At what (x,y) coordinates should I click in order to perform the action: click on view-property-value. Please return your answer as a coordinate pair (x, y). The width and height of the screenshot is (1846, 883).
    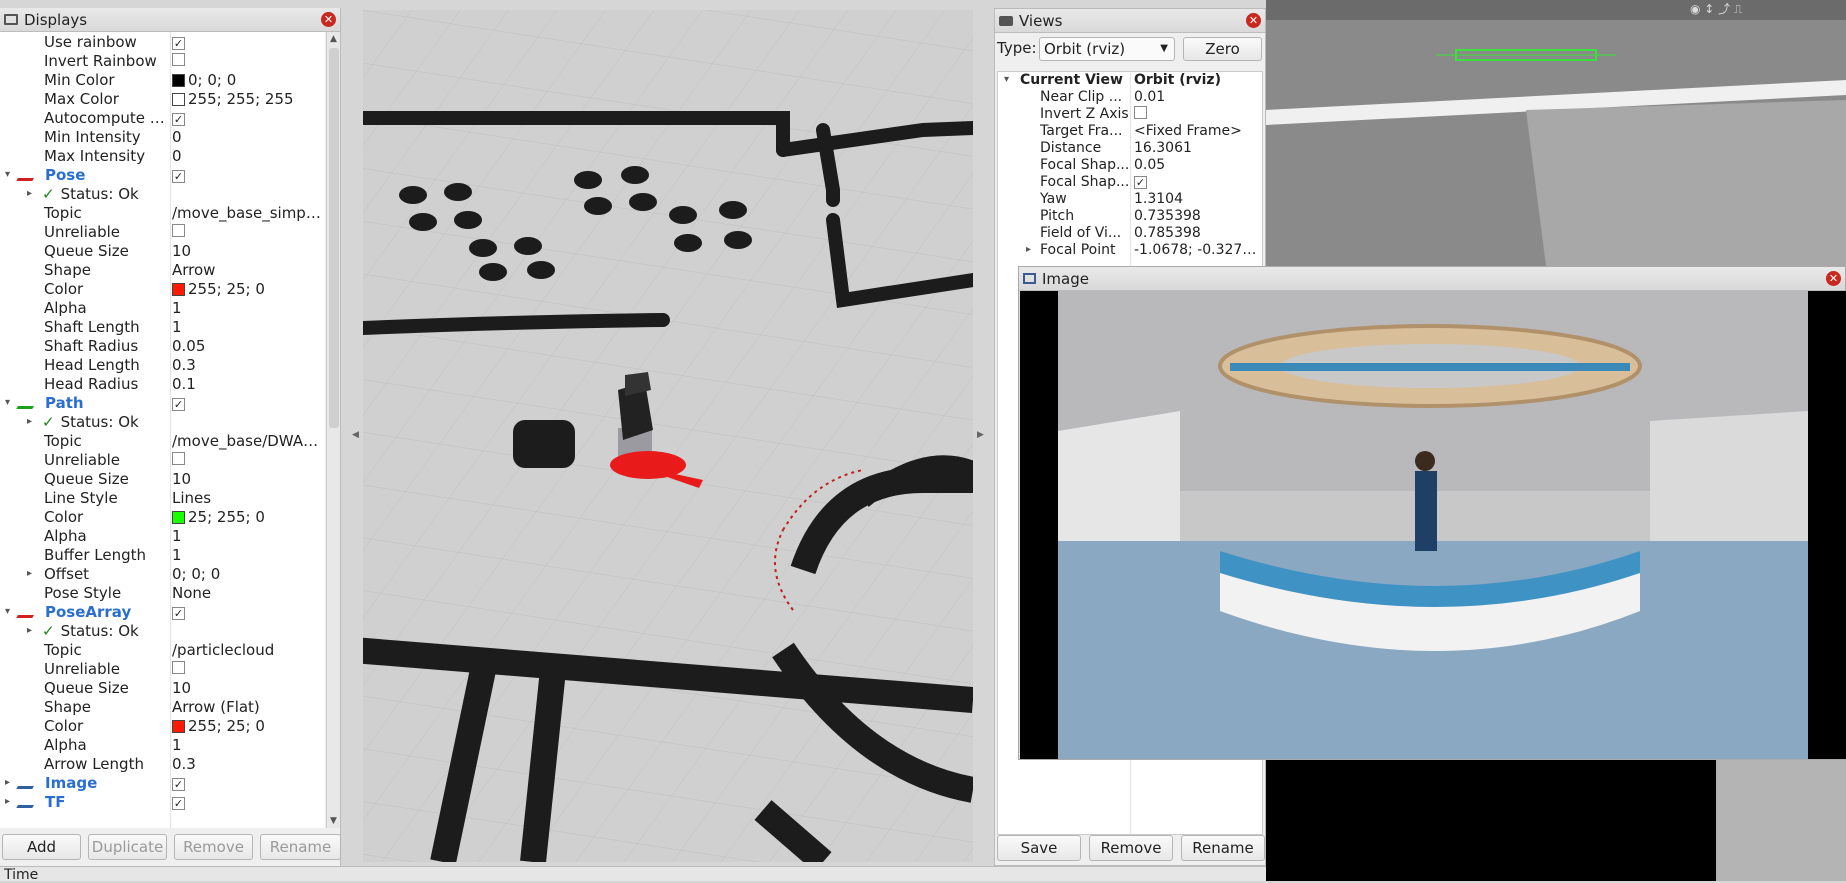
    Looking at the image, I should click on (1198, 114).